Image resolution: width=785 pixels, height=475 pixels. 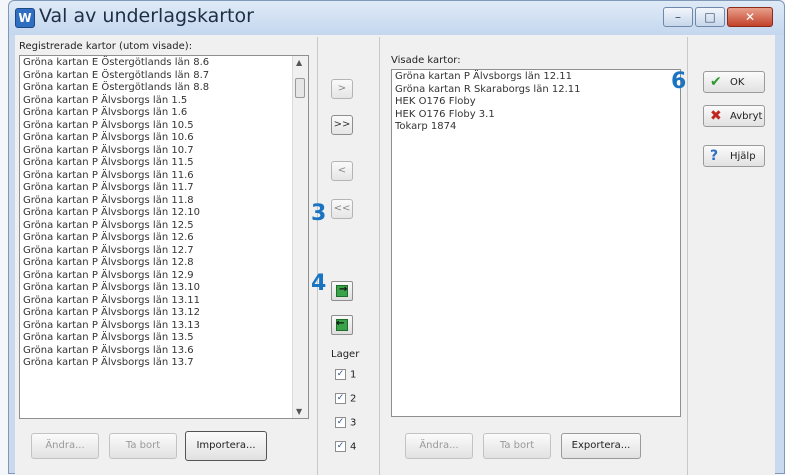 What do you see at coordinates (299, 411) in the screenshot?
I see `scroll-down-icon: ▼` at bounding box center [299, 411].